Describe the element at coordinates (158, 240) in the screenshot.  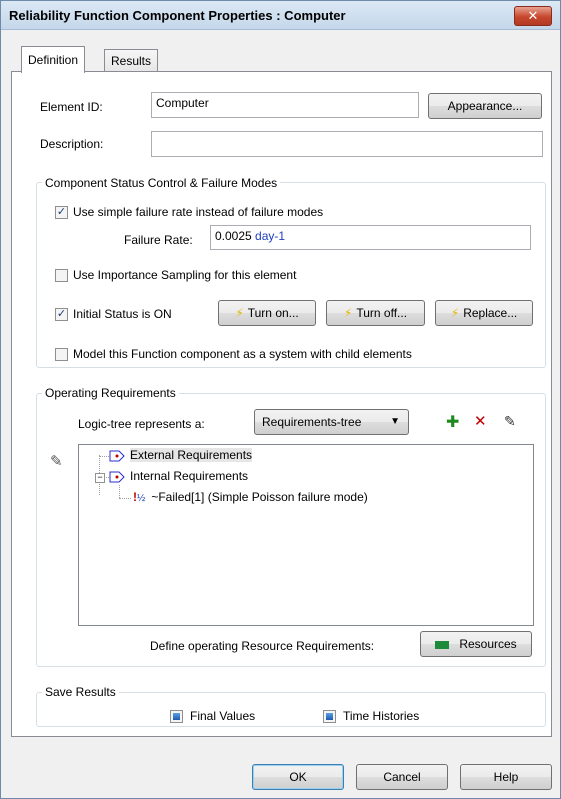
I see `failure-rate-label: Failure Rate:` at that location.